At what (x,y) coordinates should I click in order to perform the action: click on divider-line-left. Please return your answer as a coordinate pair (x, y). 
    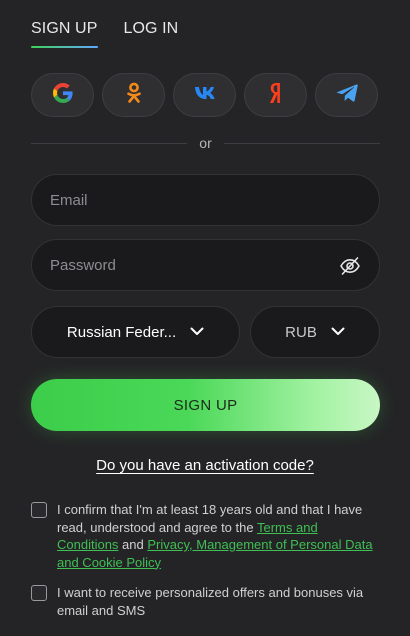
    Looking at the image, I should click on (109, 143).